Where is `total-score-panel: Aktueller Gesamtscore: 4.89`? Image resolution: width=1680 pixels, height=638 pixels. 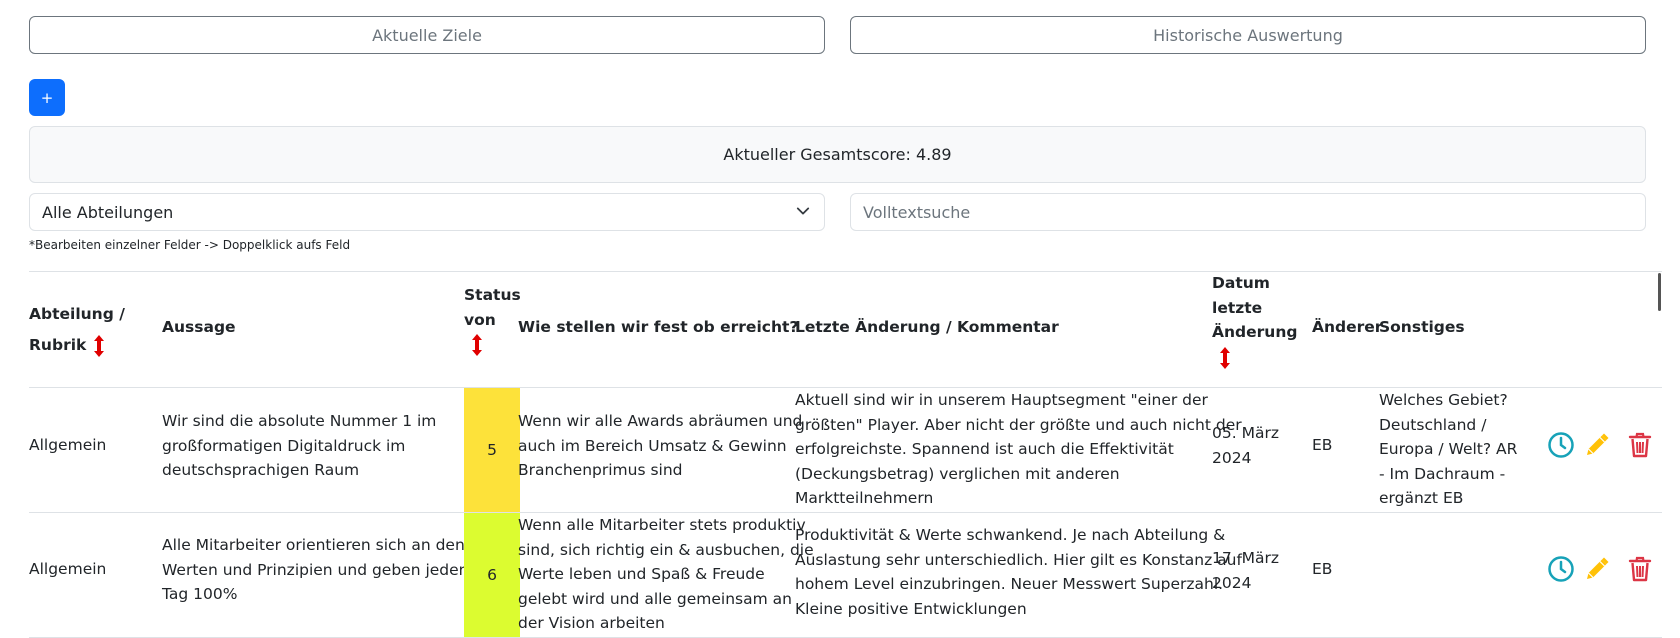
total-score-panel: Aktueller Gesamtscore: 4.89 is located at coordinates (837, 154).